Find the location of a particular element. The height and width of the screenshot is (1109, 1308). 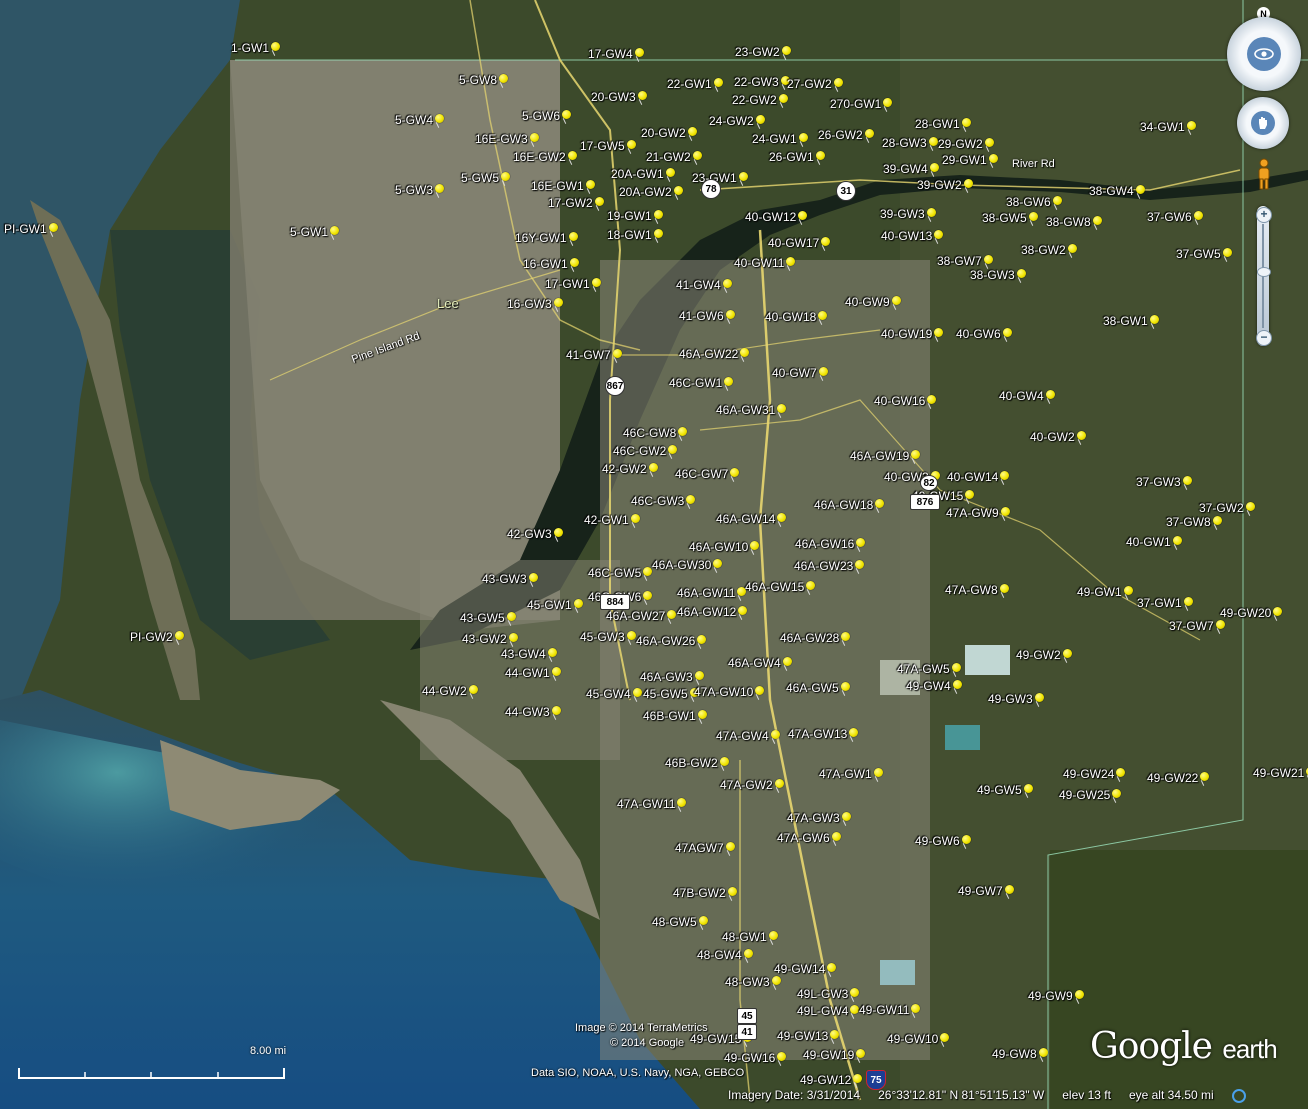

eye-icon is located at coordinates (1264, 54).